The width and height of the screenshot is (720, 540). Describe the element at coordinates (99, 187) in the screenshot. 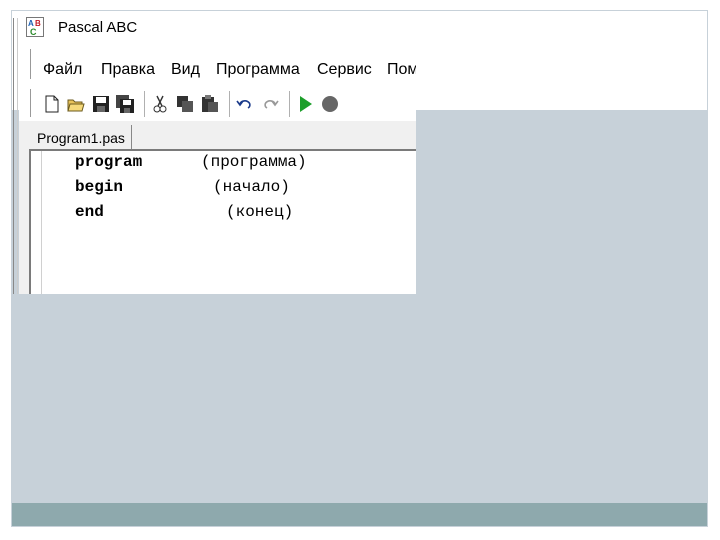

I see `code-keyword: begin` at that location.